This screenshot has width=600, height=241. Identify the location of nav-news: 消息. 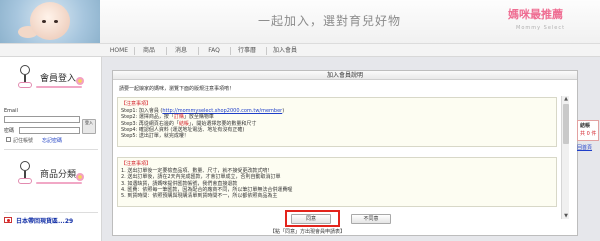
(181, 50).